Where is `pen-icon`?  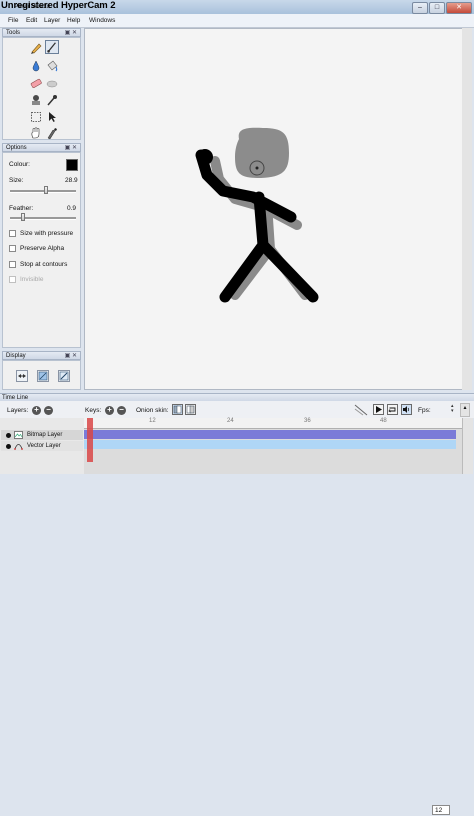 pen-icon is located at coordinates (52, 133).